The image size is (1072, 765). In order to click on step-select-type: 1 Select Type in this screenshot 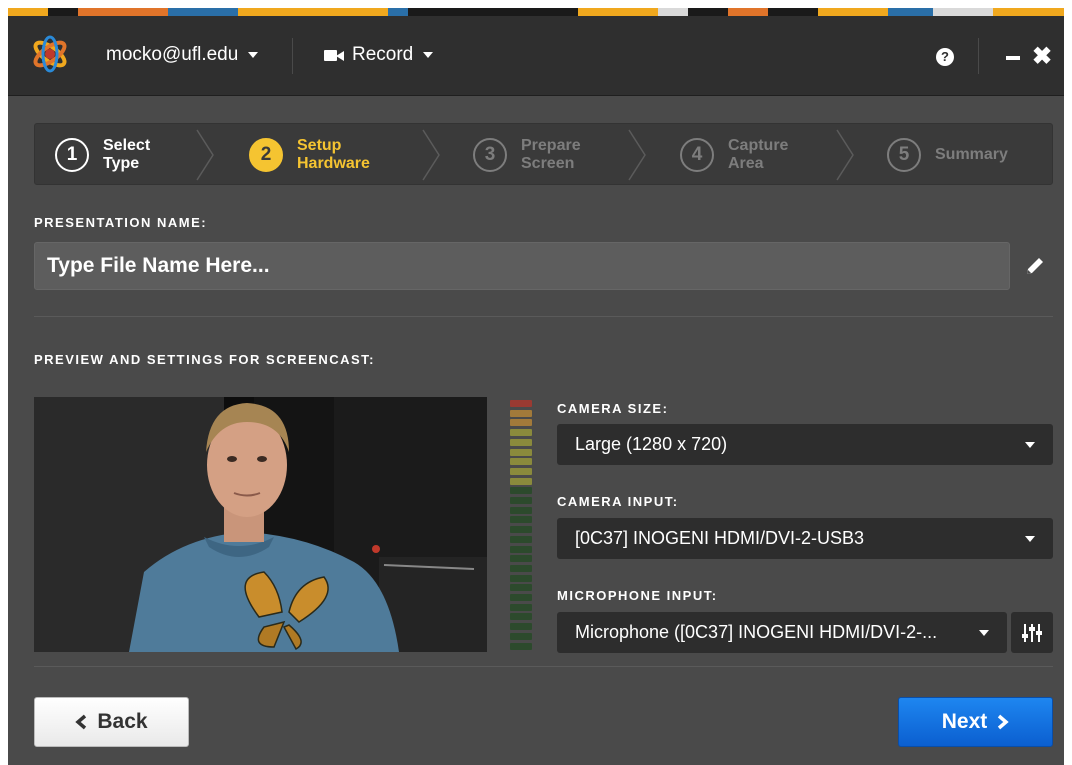, I will do `click(102, 155)`.